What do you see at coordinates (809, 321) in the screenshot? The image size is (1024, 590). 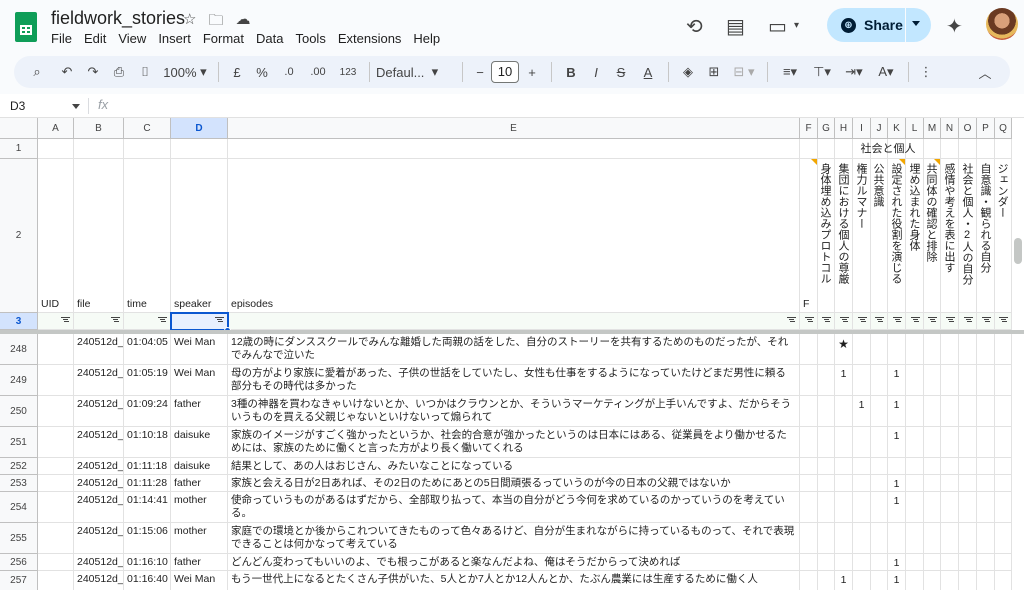 I see `filter-cell-f` at bounding box center [809, 321].